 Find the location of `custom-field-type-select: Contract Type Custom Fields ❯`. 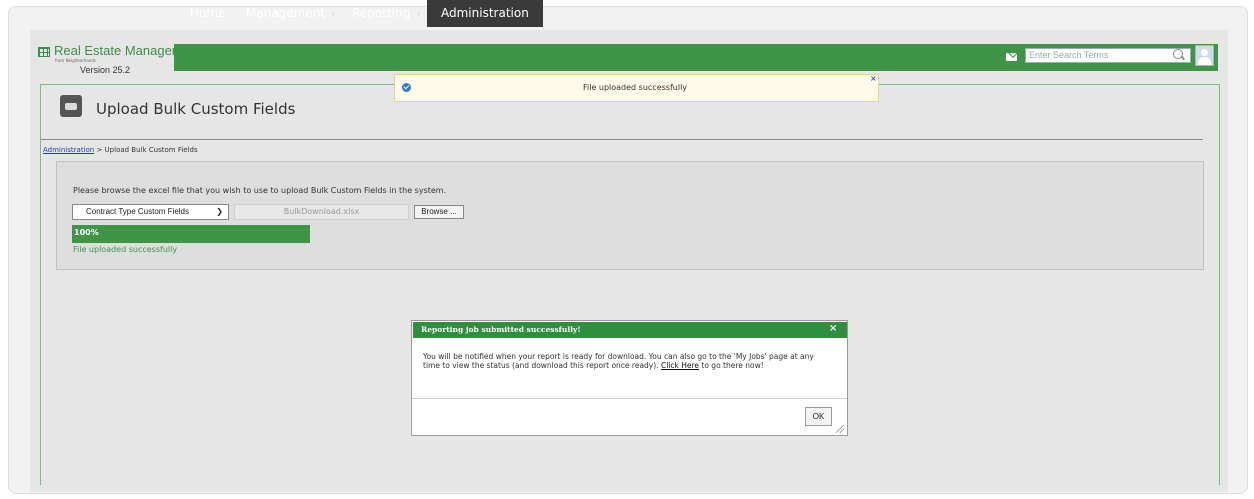

custom-field-type-select: Contract Type Custom Fields ❯ is located at coordinates (150, 212).